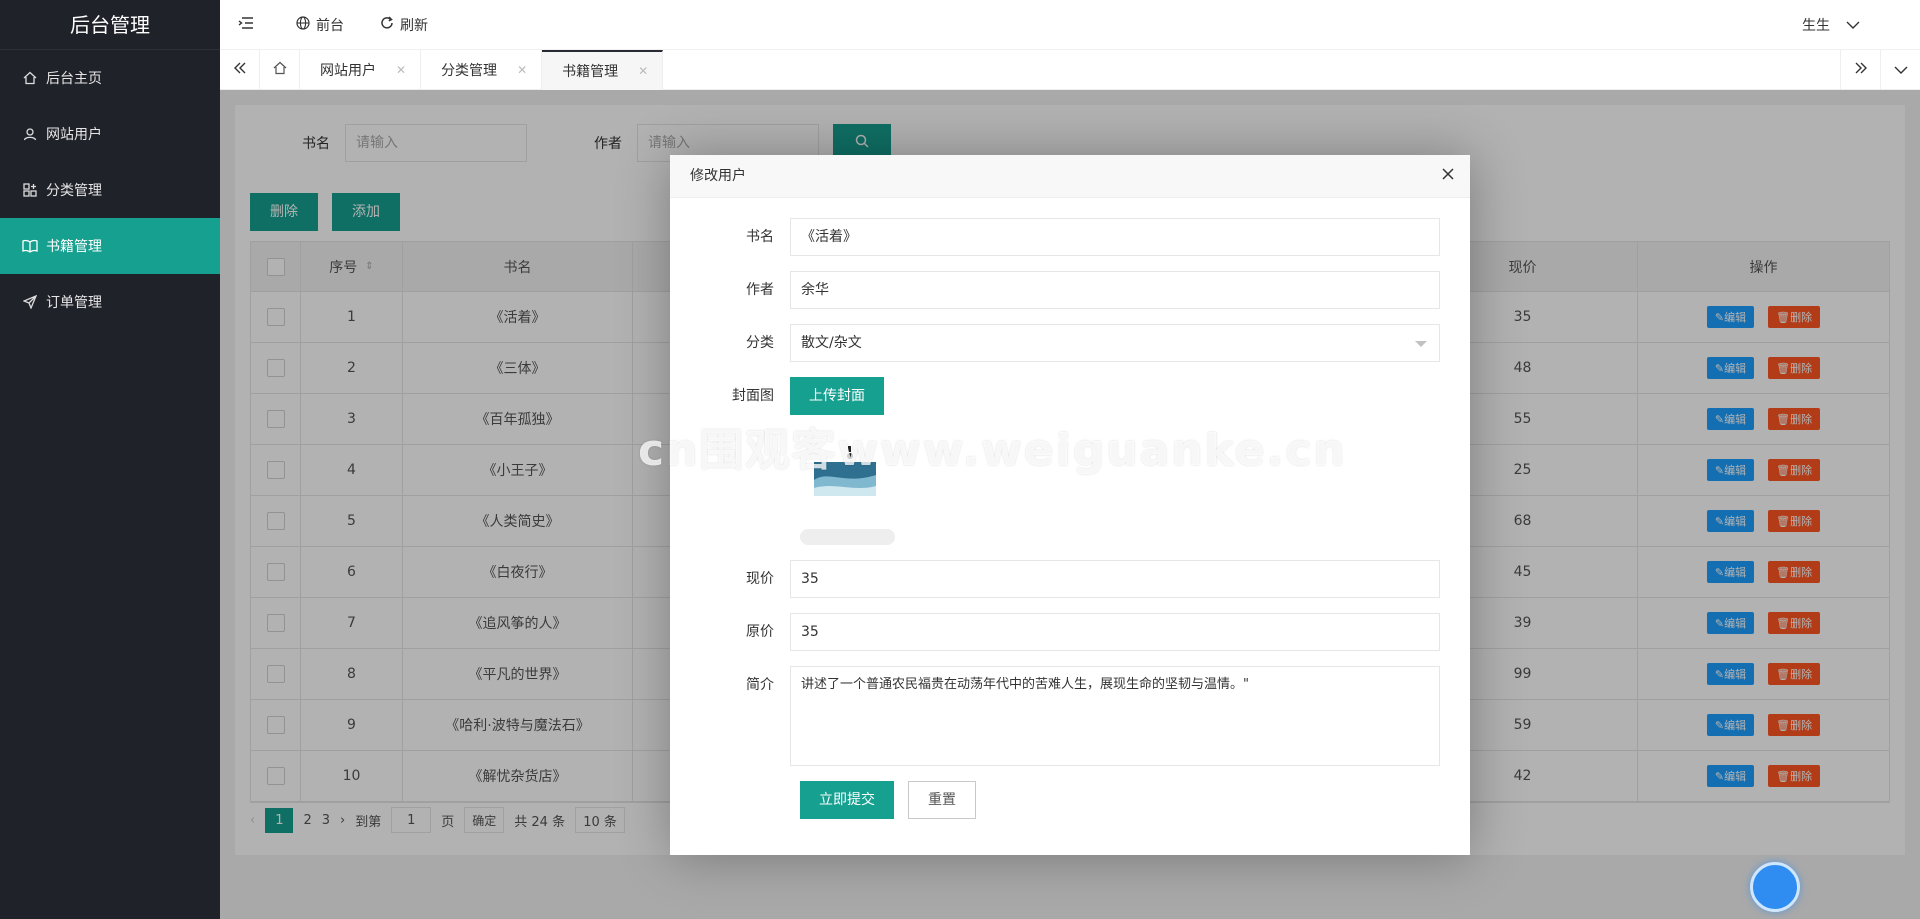 This screenshot has width=1920, height=919. I want to click on frontend-link: 前台, so click(320, 25).